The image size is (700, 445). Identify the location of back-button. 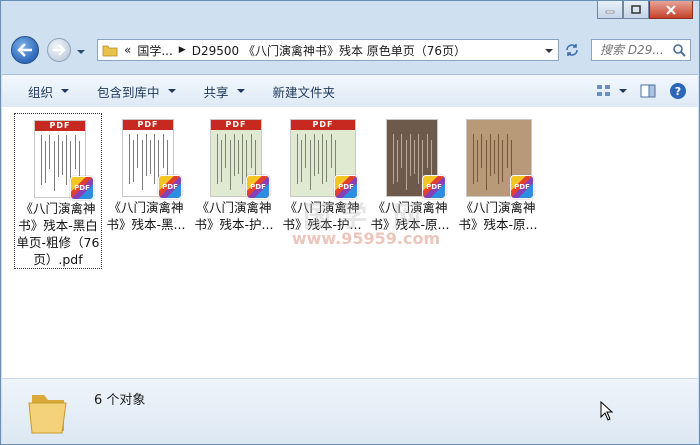
(25, 50).